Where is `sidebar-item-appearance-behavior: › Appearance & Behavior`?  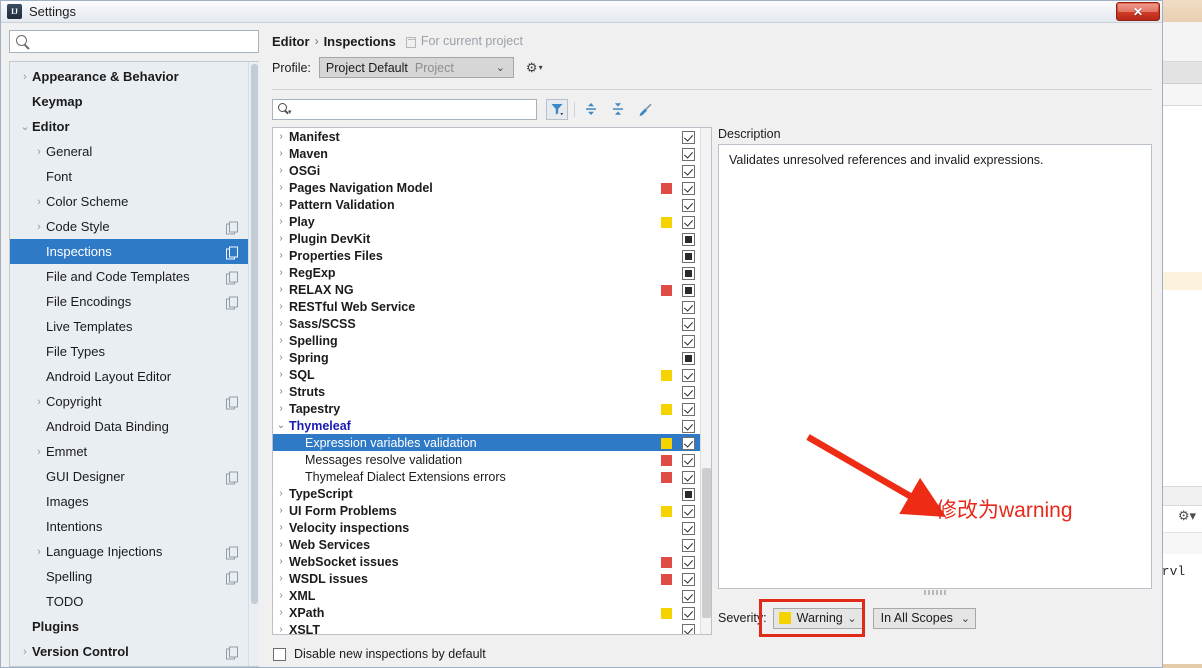 sidebar-item-appearance-behavior: › Appearance & Behavior is located at coordinates (134, 76).